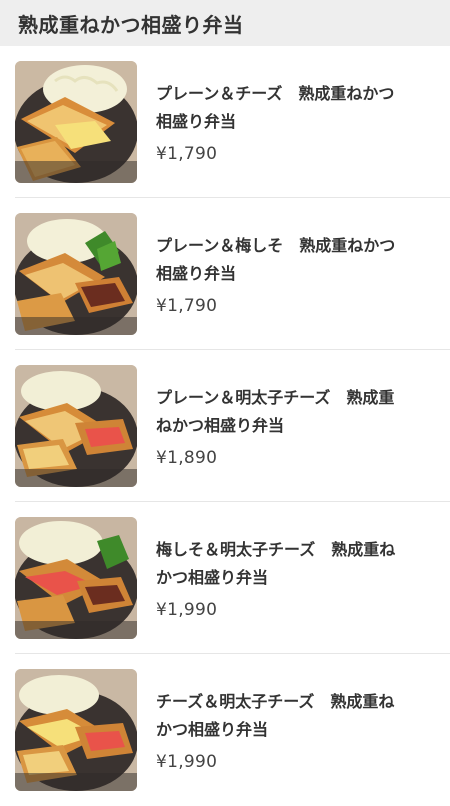  Describe the element at coordinates (275, 411) in the screenshot. I see `item-name: プレーン＆明太子チーズ 熟成重ねかつ相盛り弁当` at that location.